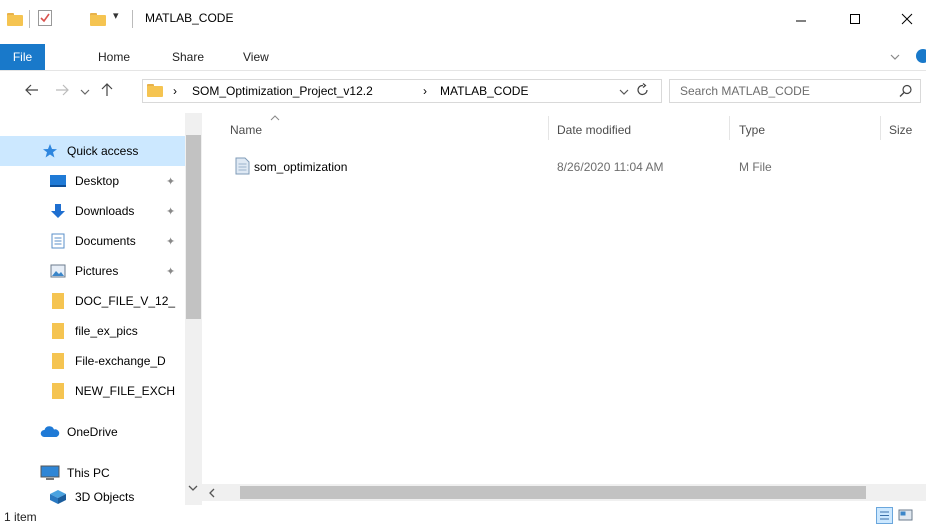  Describe the element at coordinates (212, 494) in the screenshot. I see `scroll-left-icon` at that location.